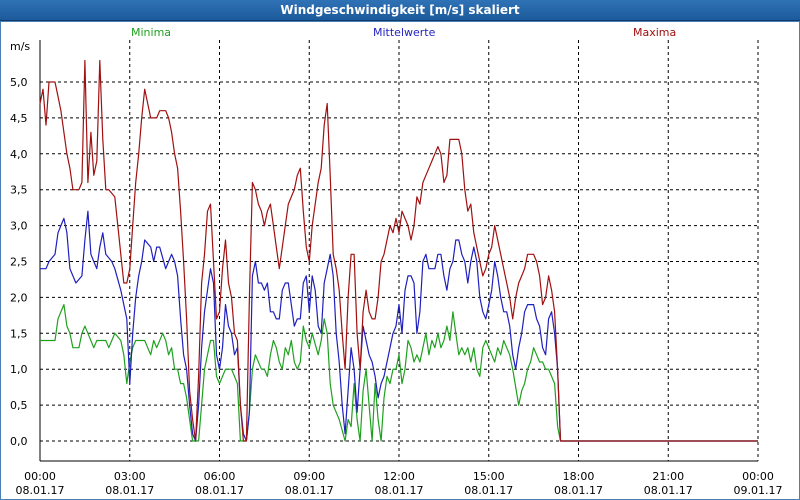  I want to click on y-tick-label: 1,5, so click(19, 333).